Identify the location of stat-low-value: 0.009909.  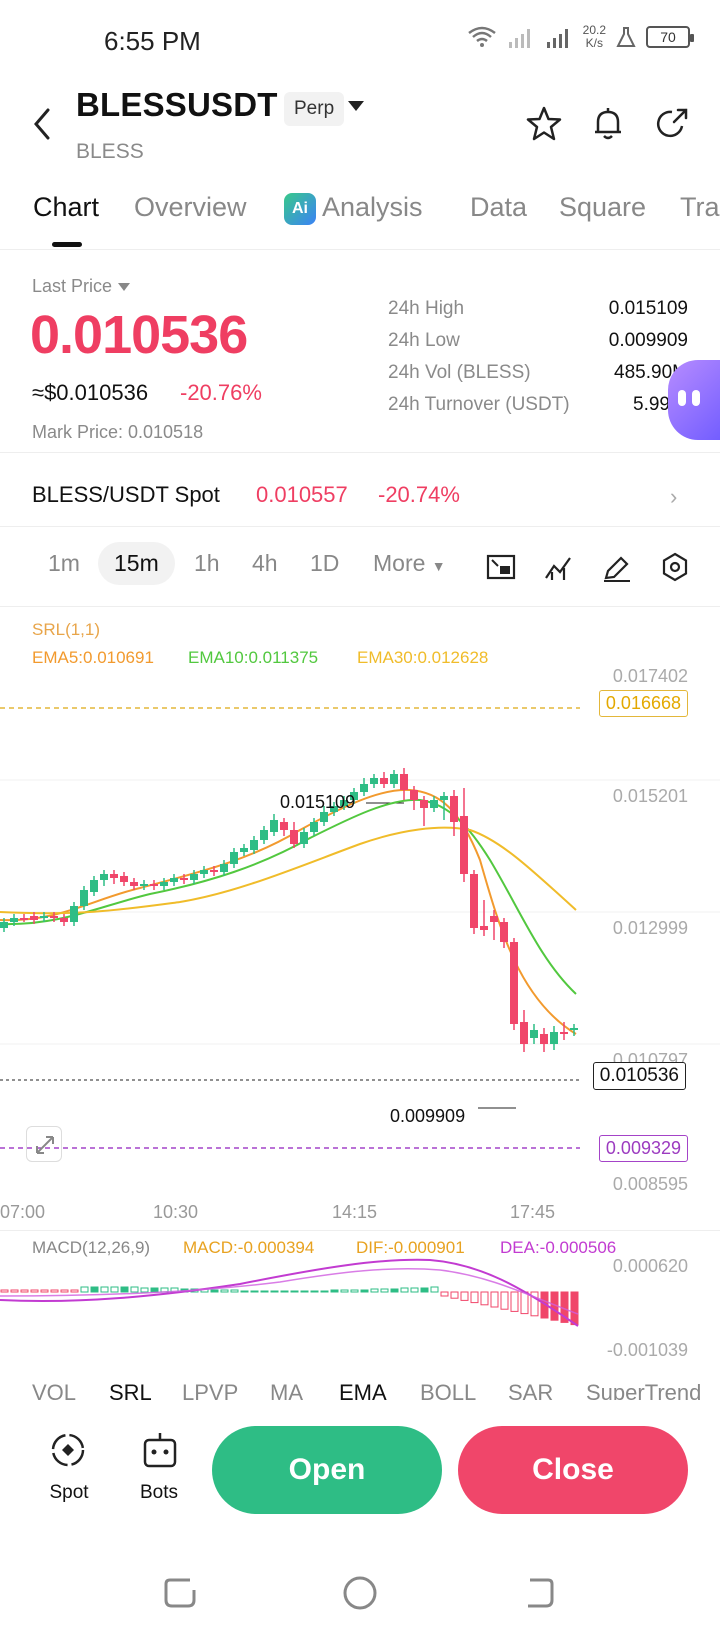
(648, 340).